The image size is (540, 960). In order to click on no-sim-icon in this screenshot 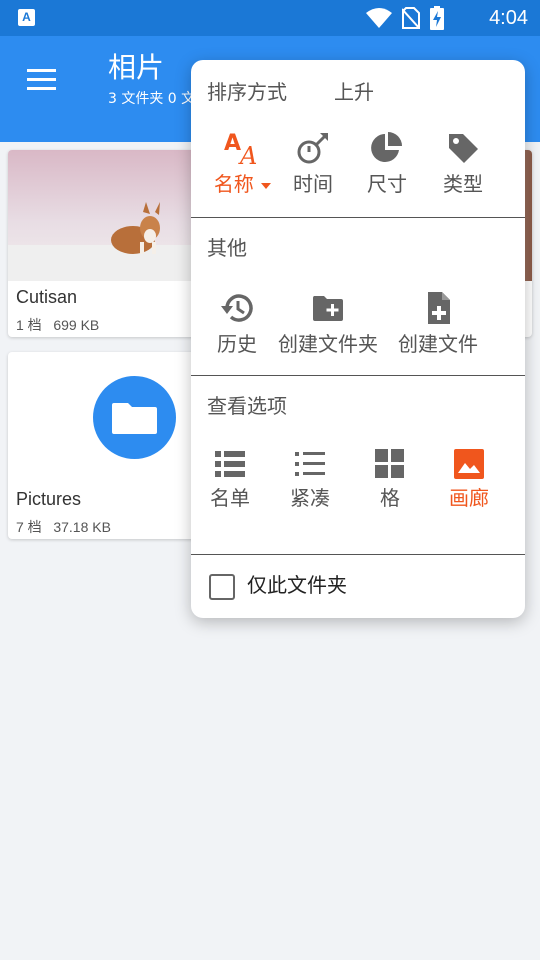, I will do `click(411, 18)`.